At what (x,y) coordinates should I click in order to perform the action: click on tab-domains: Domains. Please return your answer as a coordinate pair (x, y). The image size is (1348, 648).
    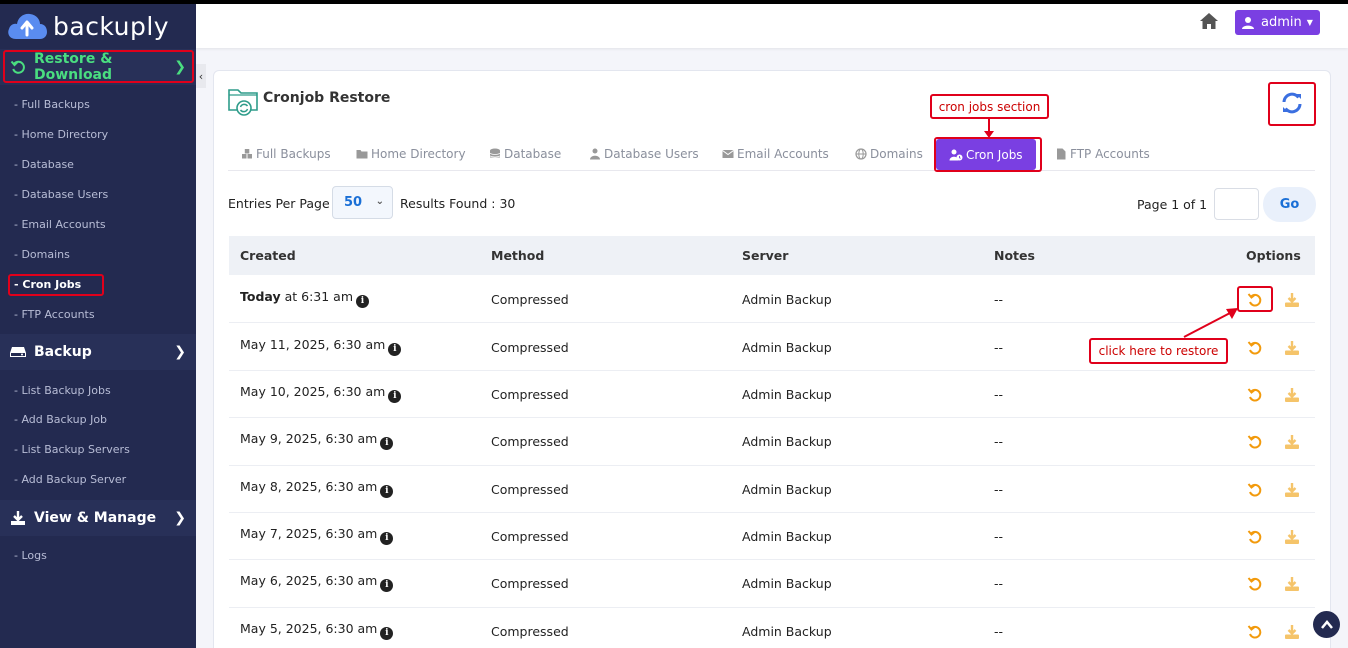
    Looking at the image, I should click on (889, 154).